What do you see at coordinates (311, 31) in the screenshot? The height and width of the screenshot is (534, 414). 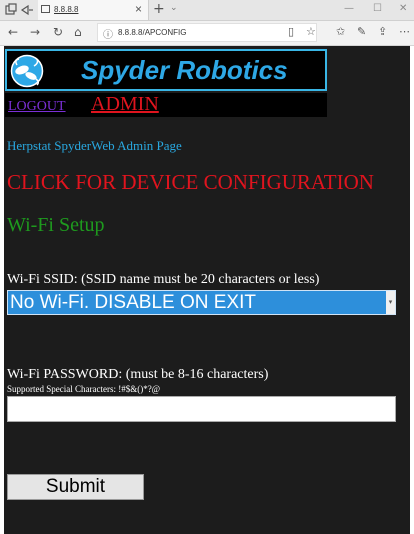 I see `favorite-star-icon: ☆` at bounding box center [311, 31].